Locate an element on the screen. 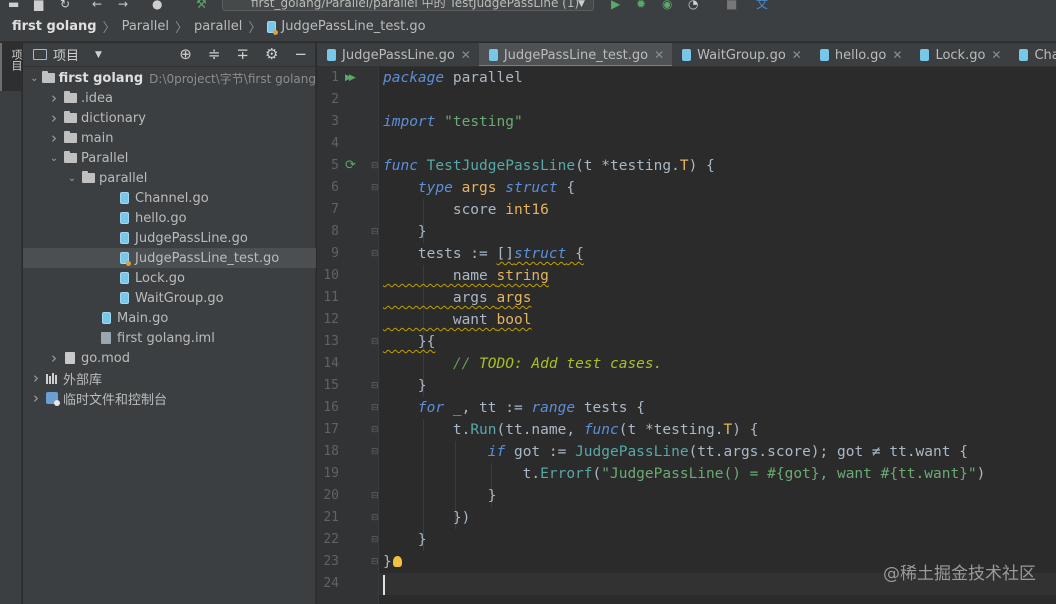  code-line: // TODO: Add test cases. is located at coordinates (523, 364).